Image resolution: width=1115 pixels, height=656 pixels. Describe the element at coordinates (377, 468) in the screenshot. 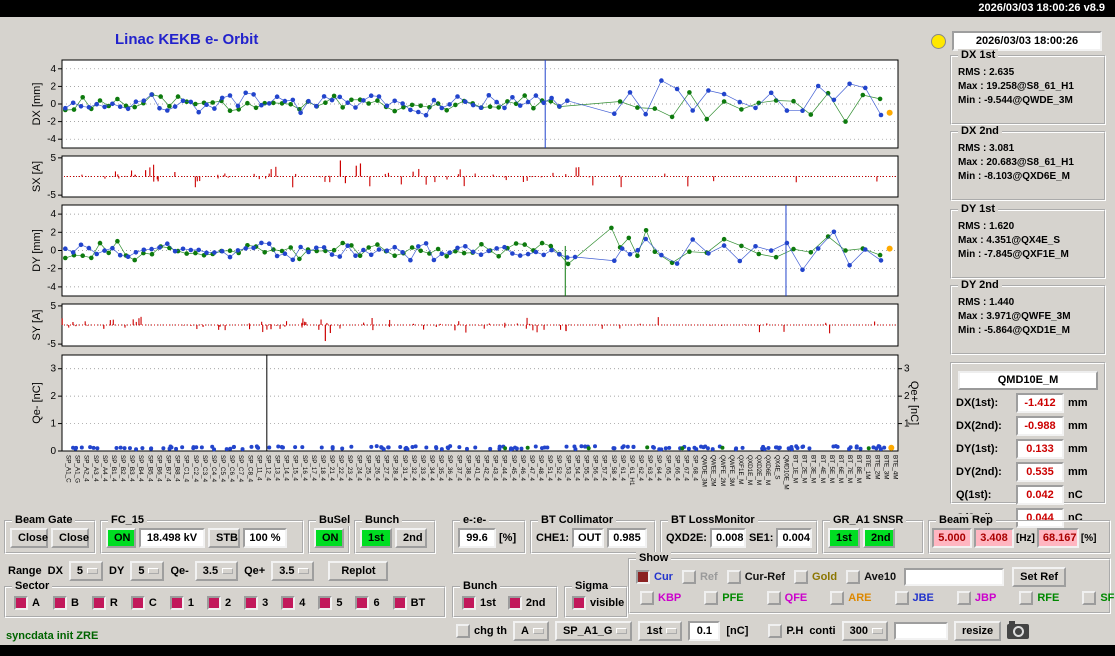

I see `svg-text: SP_26_4` at that location.